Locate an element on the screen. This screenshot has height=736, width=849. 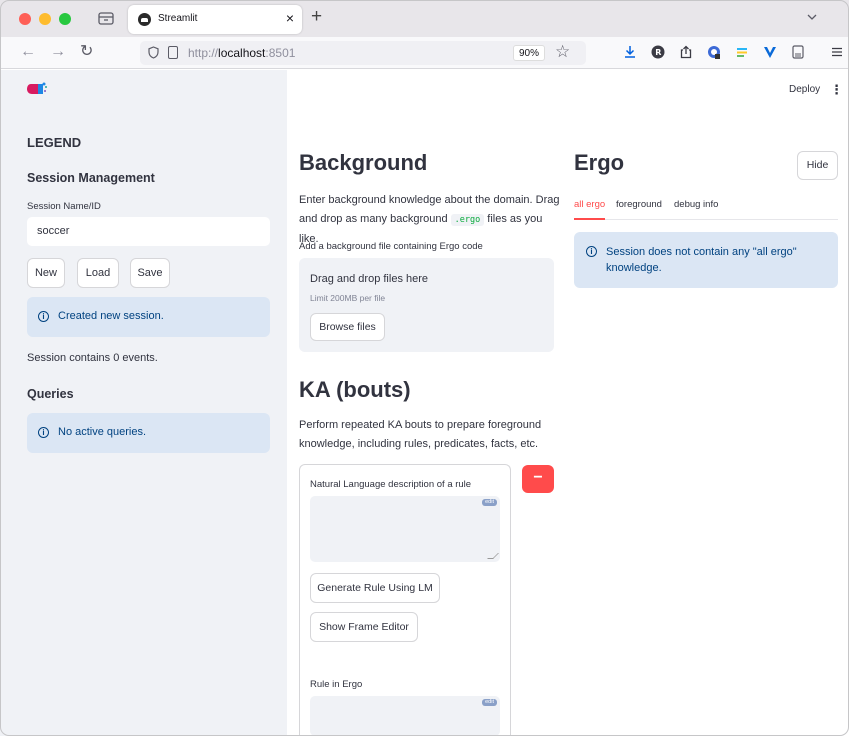
nl-description-textarea: edit is located at coordinates (405, 529).